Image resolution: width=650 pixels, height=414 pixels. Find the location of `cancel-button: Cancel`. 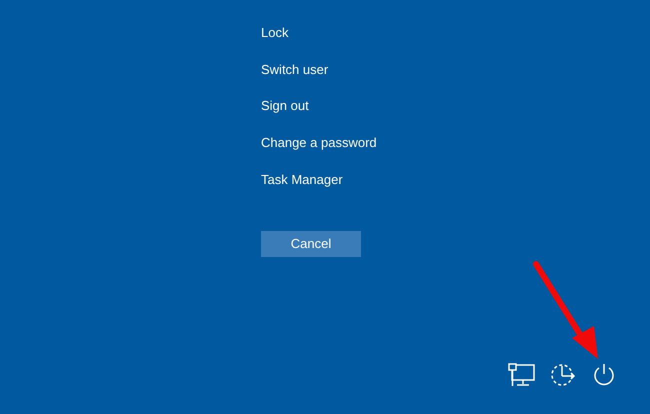

cancel-button: Cancel is located at coordinates (311, 243).